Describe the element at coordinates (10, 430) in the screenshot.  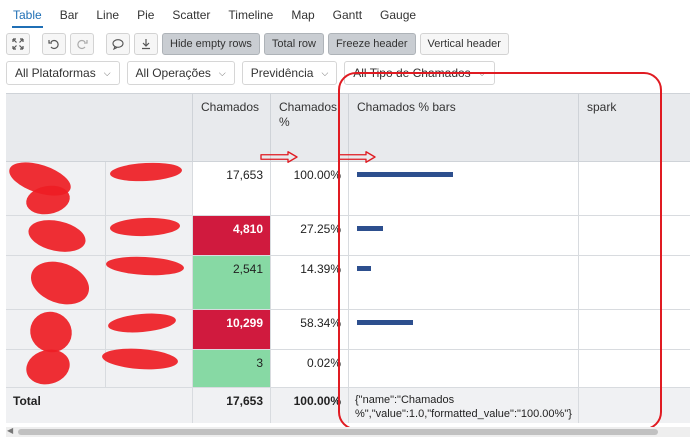
I see `scroll-left-icon: ◀` at that location.